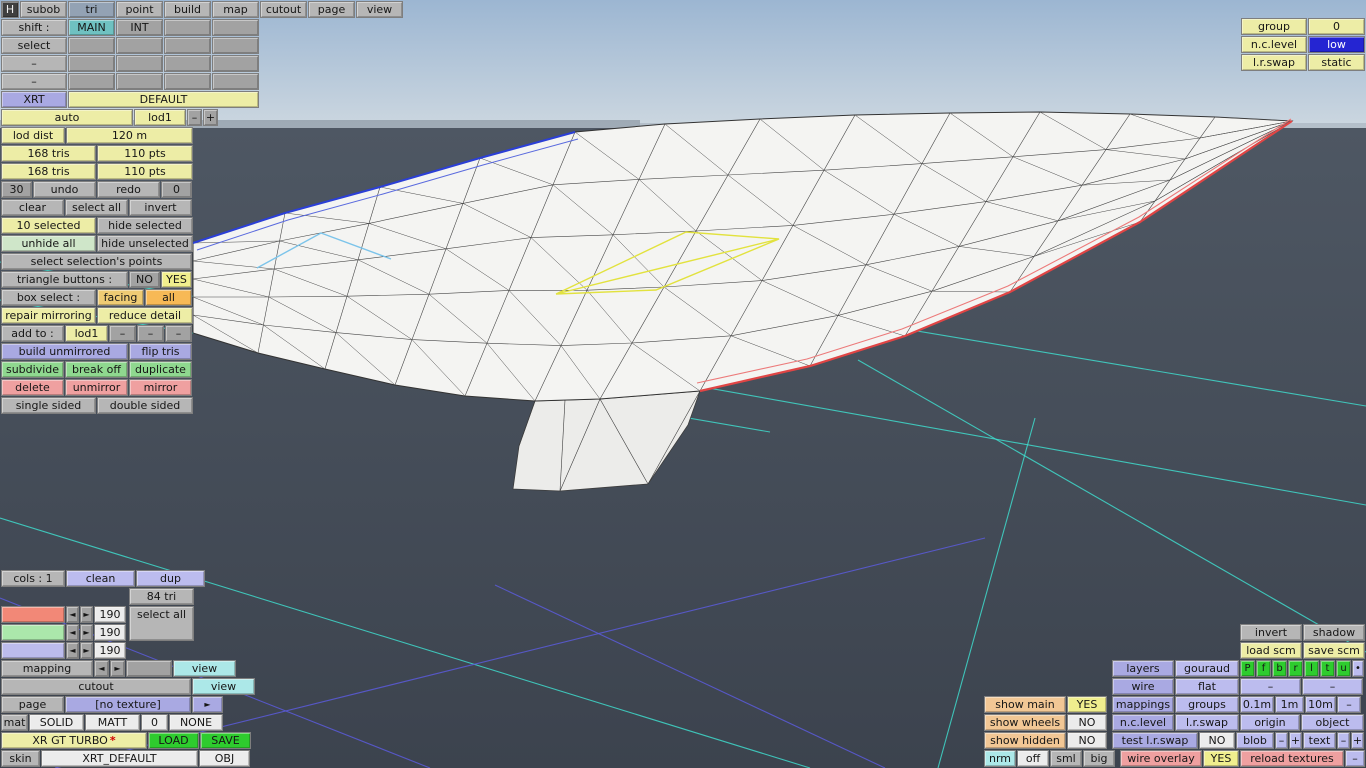  I want to click on origin-button: origin, so click(1270, 722).